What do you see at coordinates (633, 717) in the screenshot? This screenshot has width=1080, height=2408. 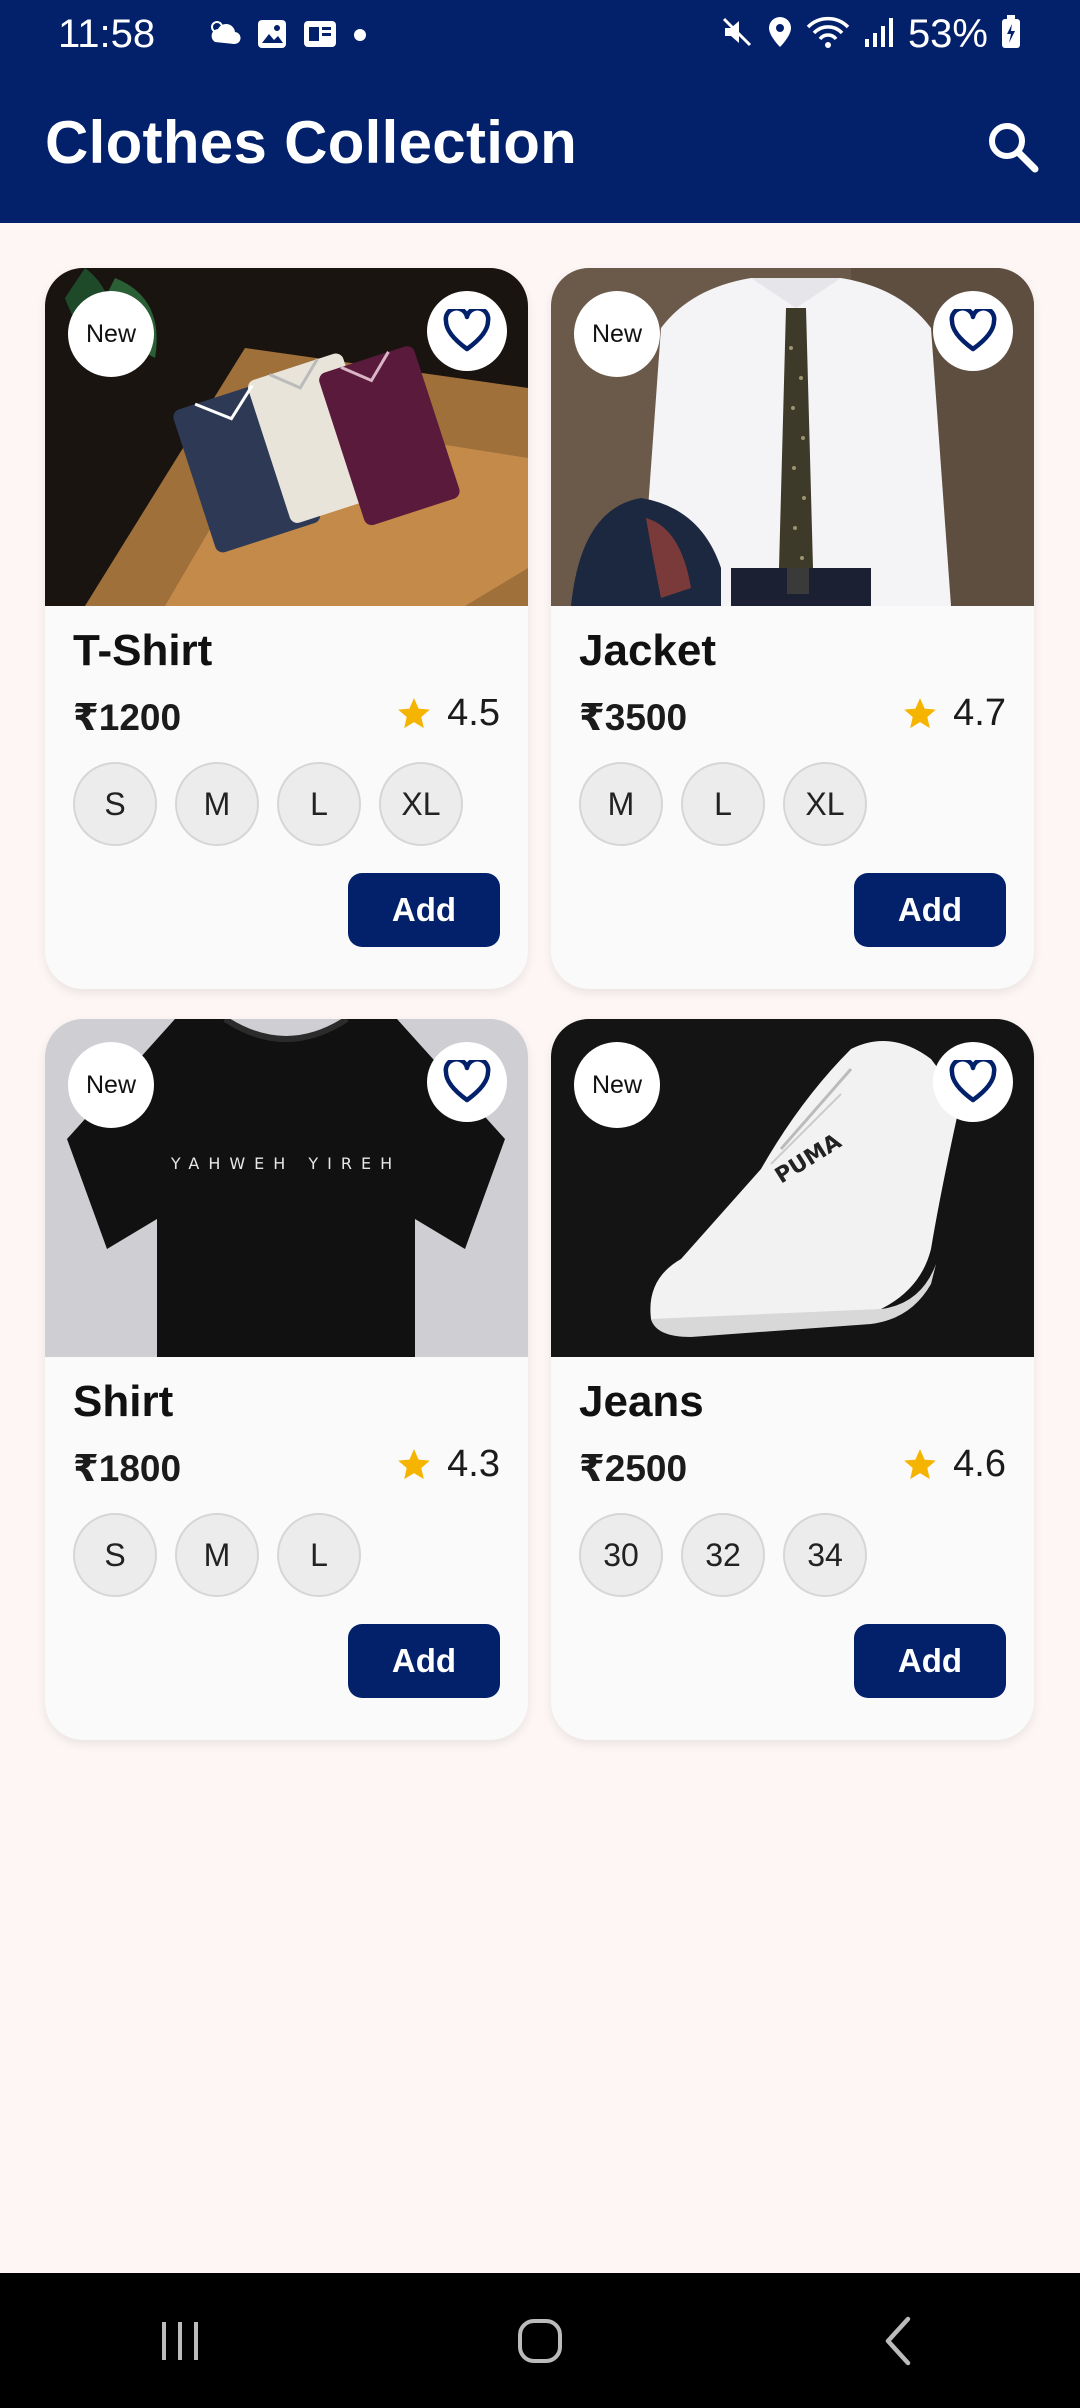 I see `product-price: ₹3500` at bounding box center [633, 717].